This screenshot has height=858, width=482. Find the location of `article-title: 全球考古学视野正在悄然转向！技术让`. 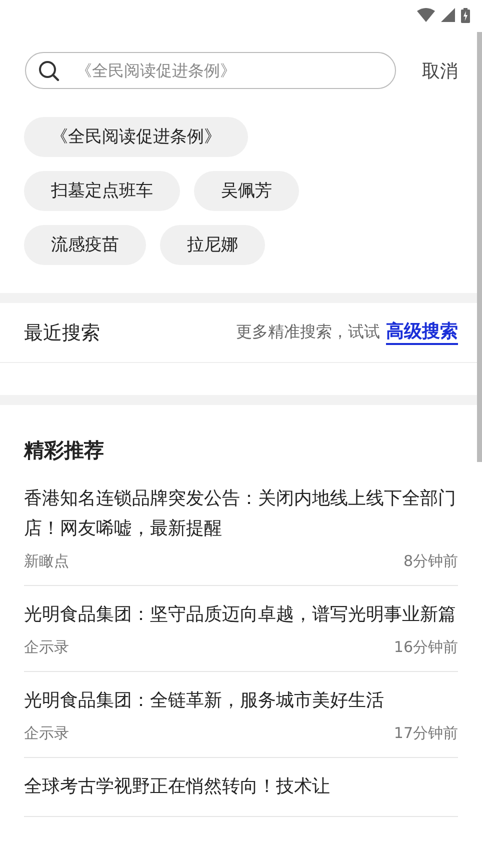

article-title: 全球考古学视野正在悄然转向！技术让 is located at coordinates (241, 787).